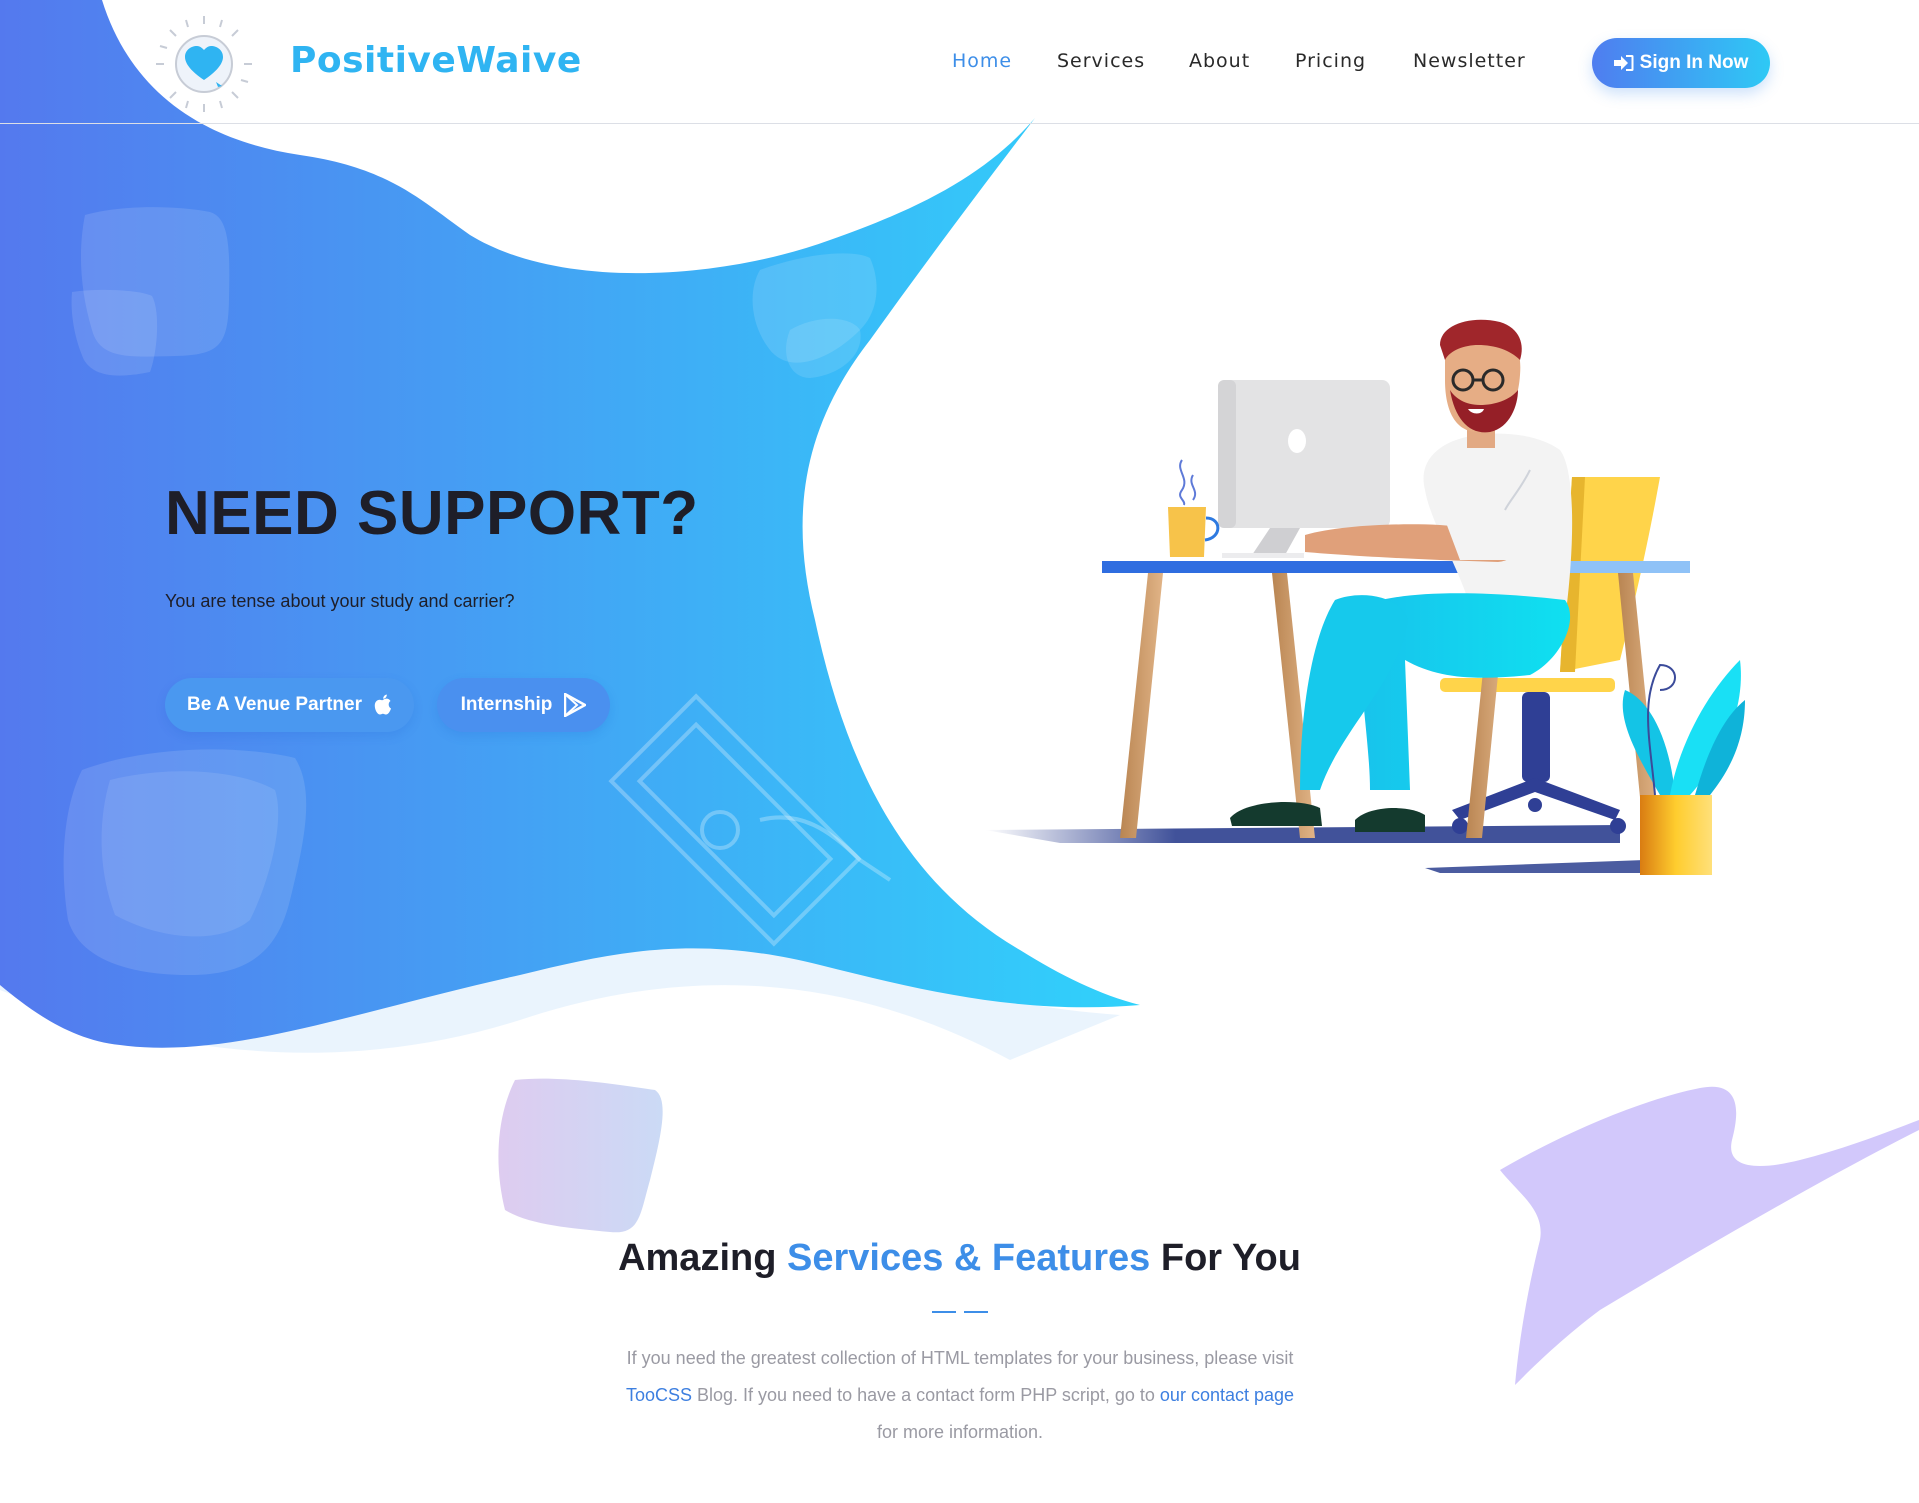  What do you see at coordinates (960, 1432) in the screenshot?
I see `section-body-3: for more information.` at bounding box center [960, 1432].